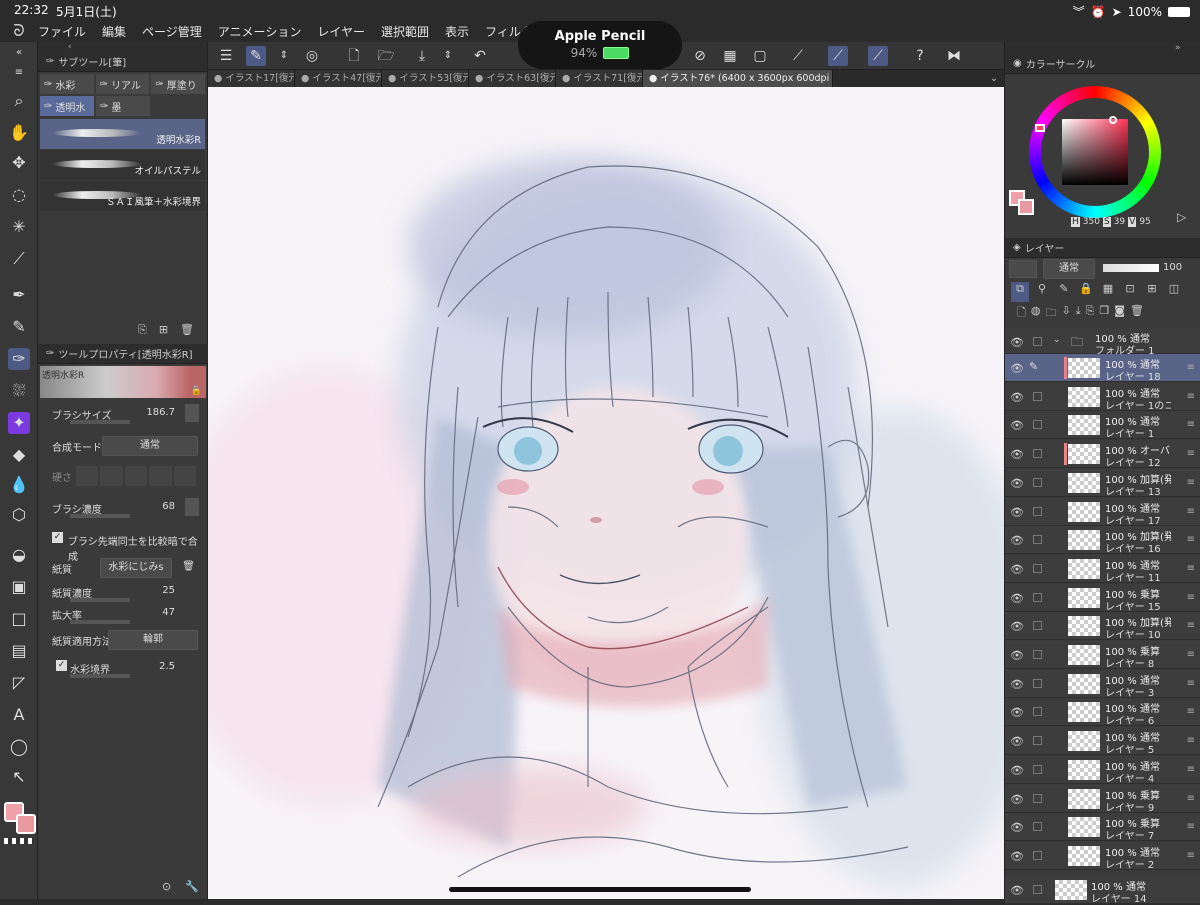  Describe the element at coordinates (19, 841) in the screenshot. I see `transparent-color-icon` at that location.